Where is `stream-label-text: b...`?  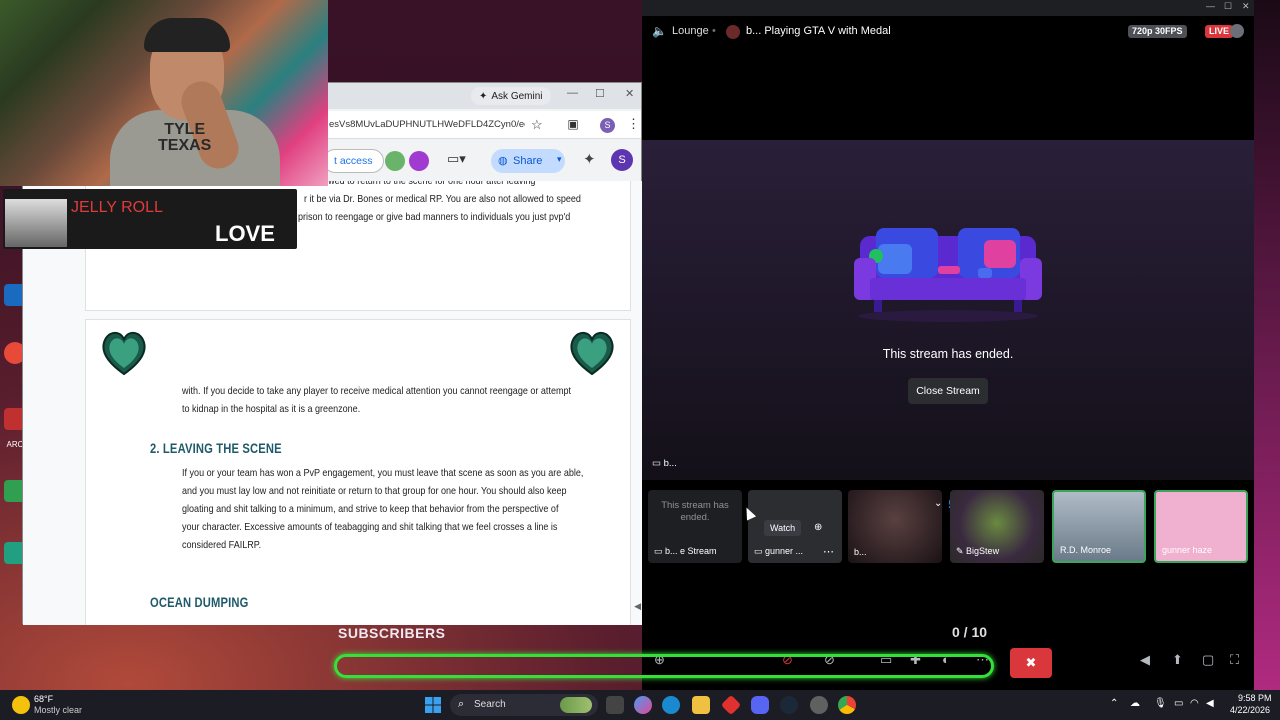
stream-label-text: b... is located at coordinates (670, 463).